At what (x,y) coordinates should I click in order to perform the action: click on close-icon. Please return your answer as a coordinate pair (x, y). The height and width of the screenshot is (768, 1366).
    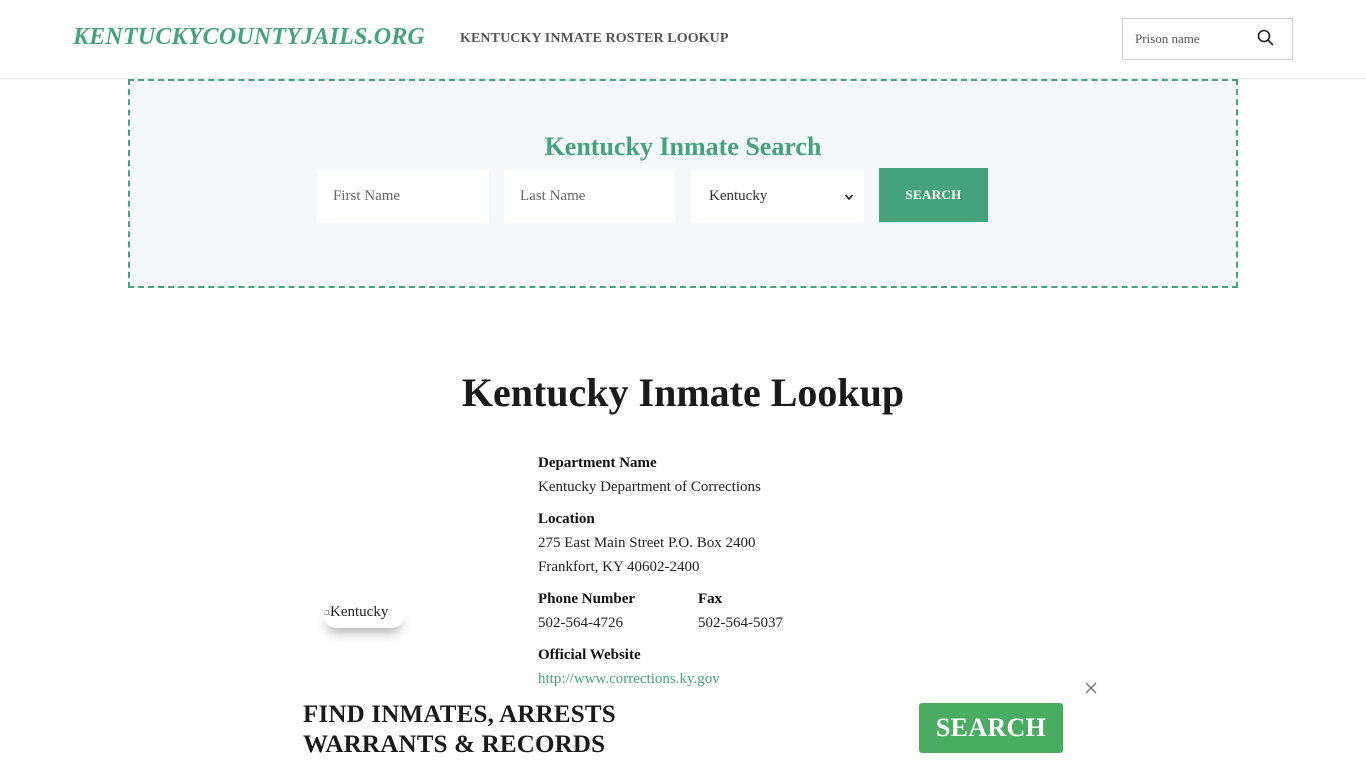
    Looking at the image, I should click on (1091, 688).